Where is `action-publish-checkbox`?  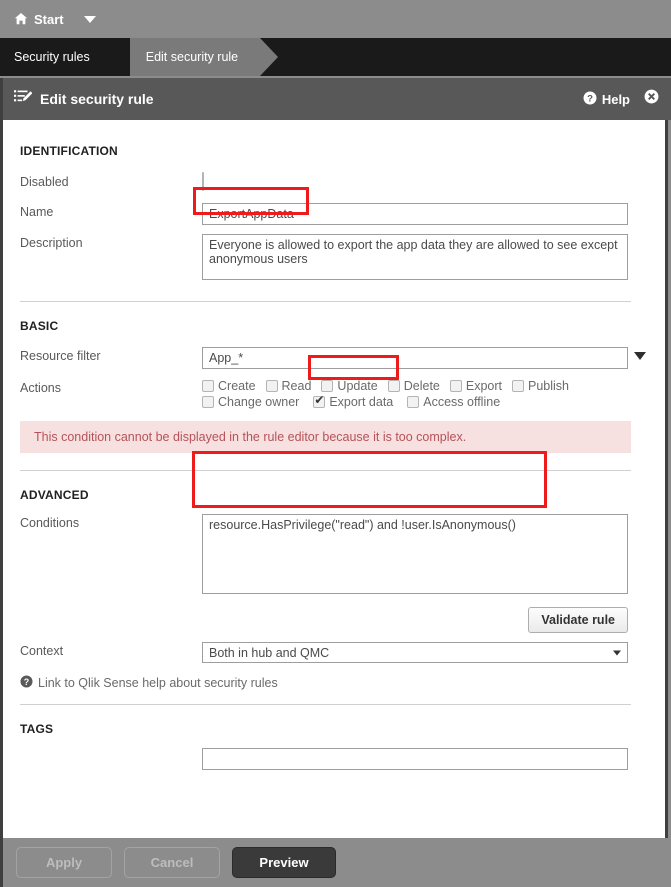 action-publish-checkbox is located at coordinates (518, 386).